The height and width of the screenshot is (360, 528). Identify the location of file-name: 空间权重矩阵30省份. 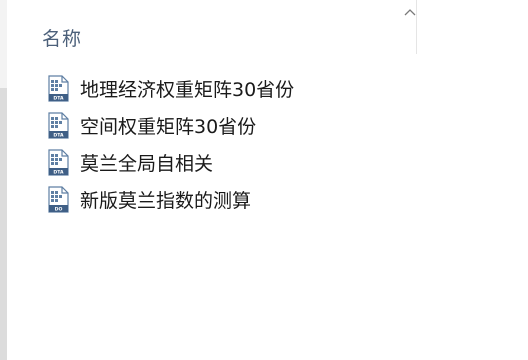
(168, 127).